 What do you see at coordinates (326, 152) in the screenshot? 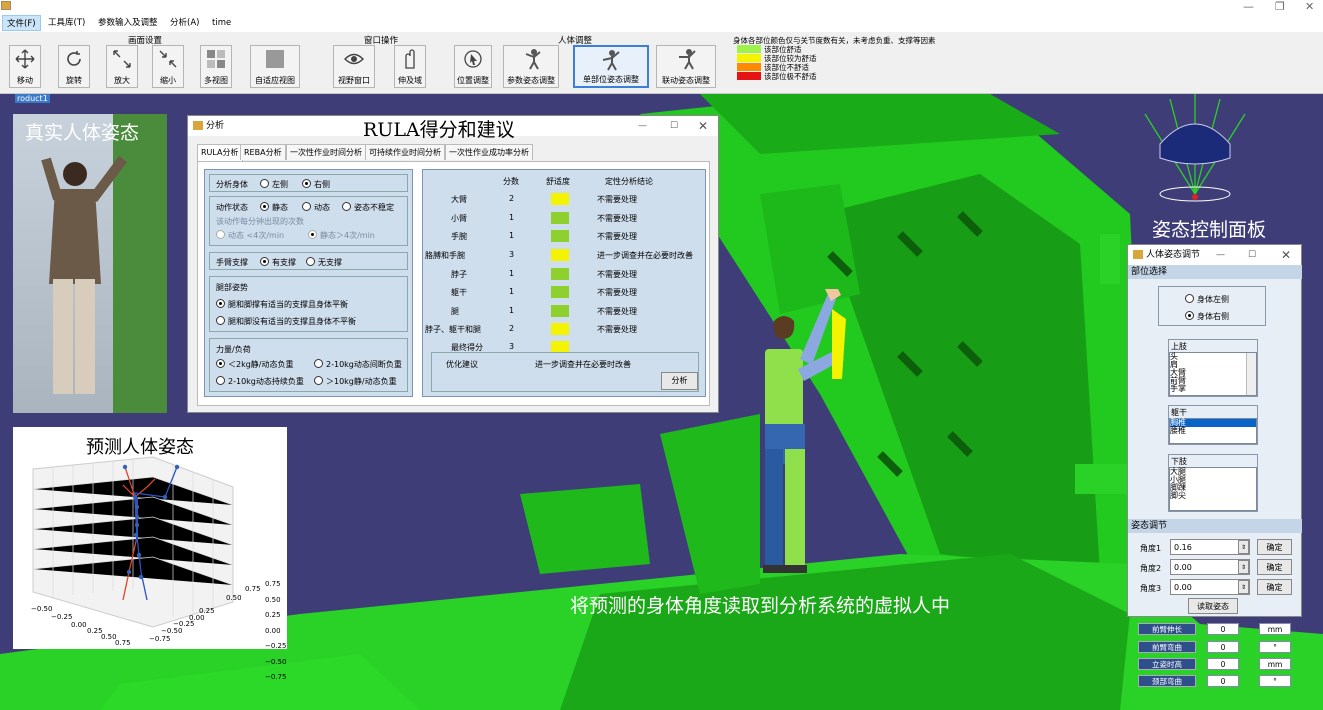
I see `tab-oneshot-time: 一次性作业时间分析` at bounding box center [326, 152].